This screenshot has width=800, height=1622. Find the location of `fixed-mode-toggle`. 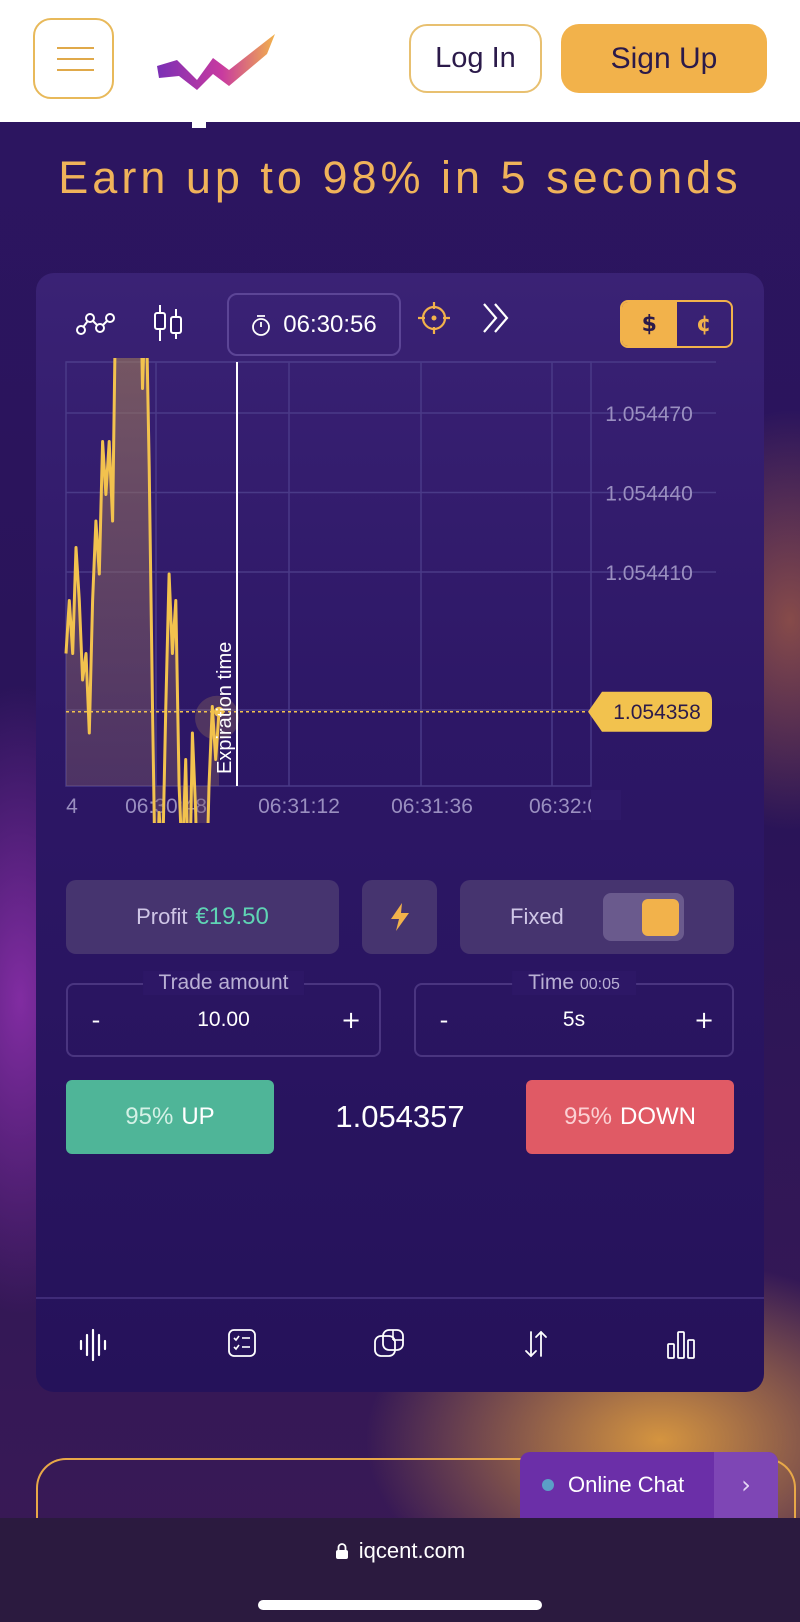

fixed-mode-toggle is located at coordinates (643, 917).